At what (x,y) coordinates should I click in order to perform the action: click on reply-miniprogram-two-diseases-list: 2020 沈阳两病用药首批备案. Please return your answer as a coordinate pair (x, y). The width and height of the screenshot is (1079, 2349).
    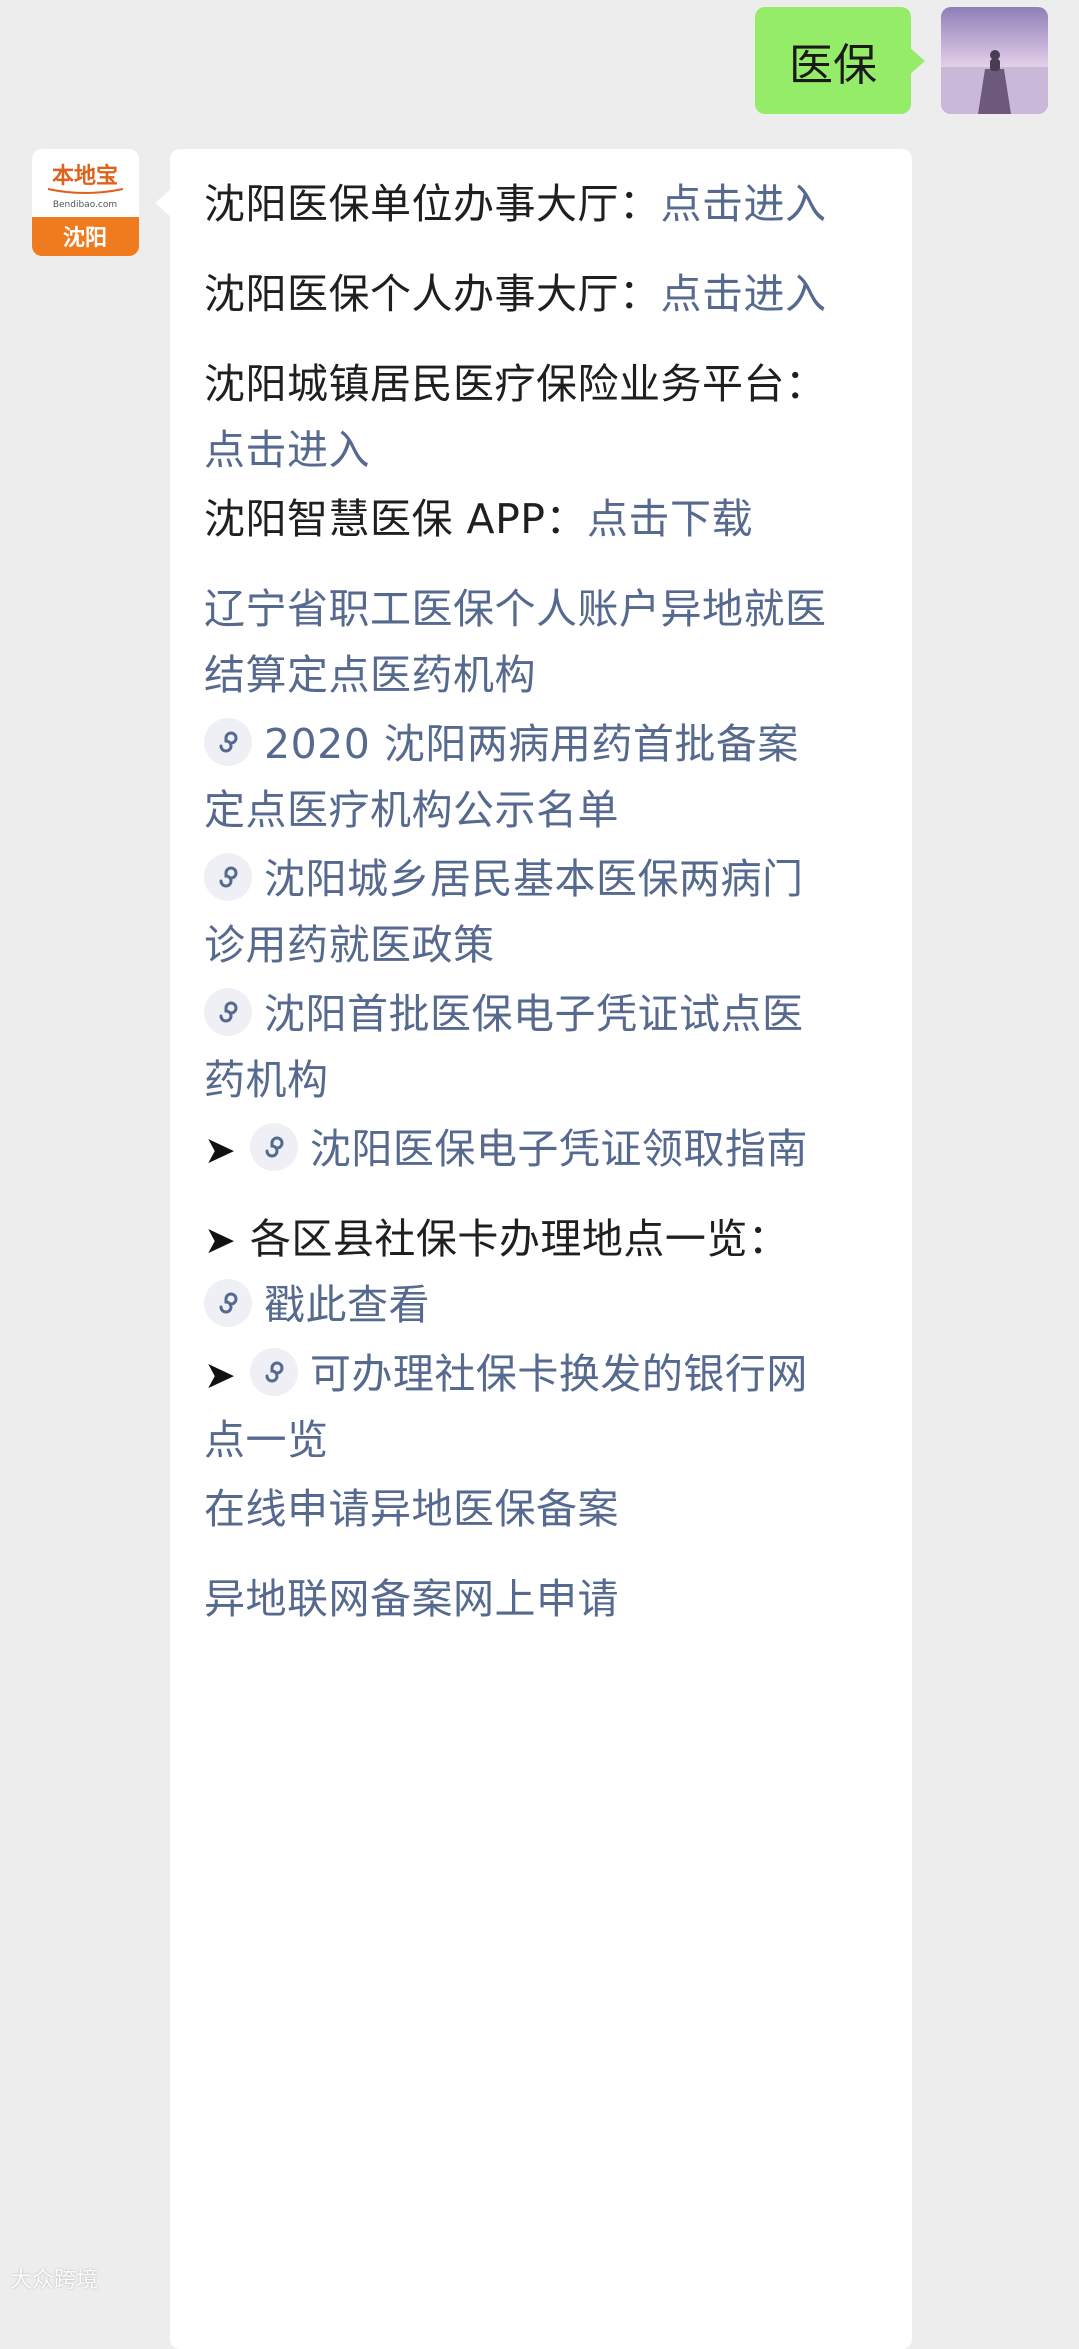
    Looking at the image, I should click on (549, 744).